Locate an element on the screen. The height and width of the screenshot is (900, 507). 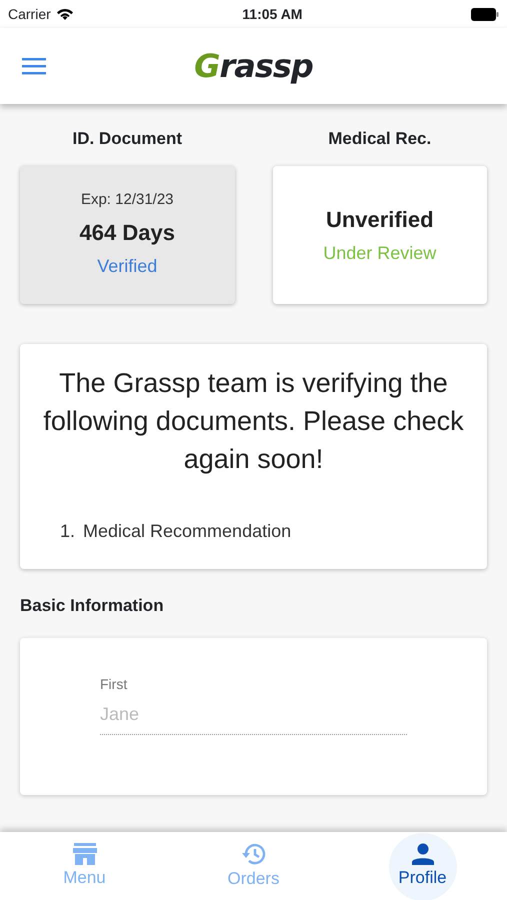
list-number: 1. is located at coordinates (68, 531).